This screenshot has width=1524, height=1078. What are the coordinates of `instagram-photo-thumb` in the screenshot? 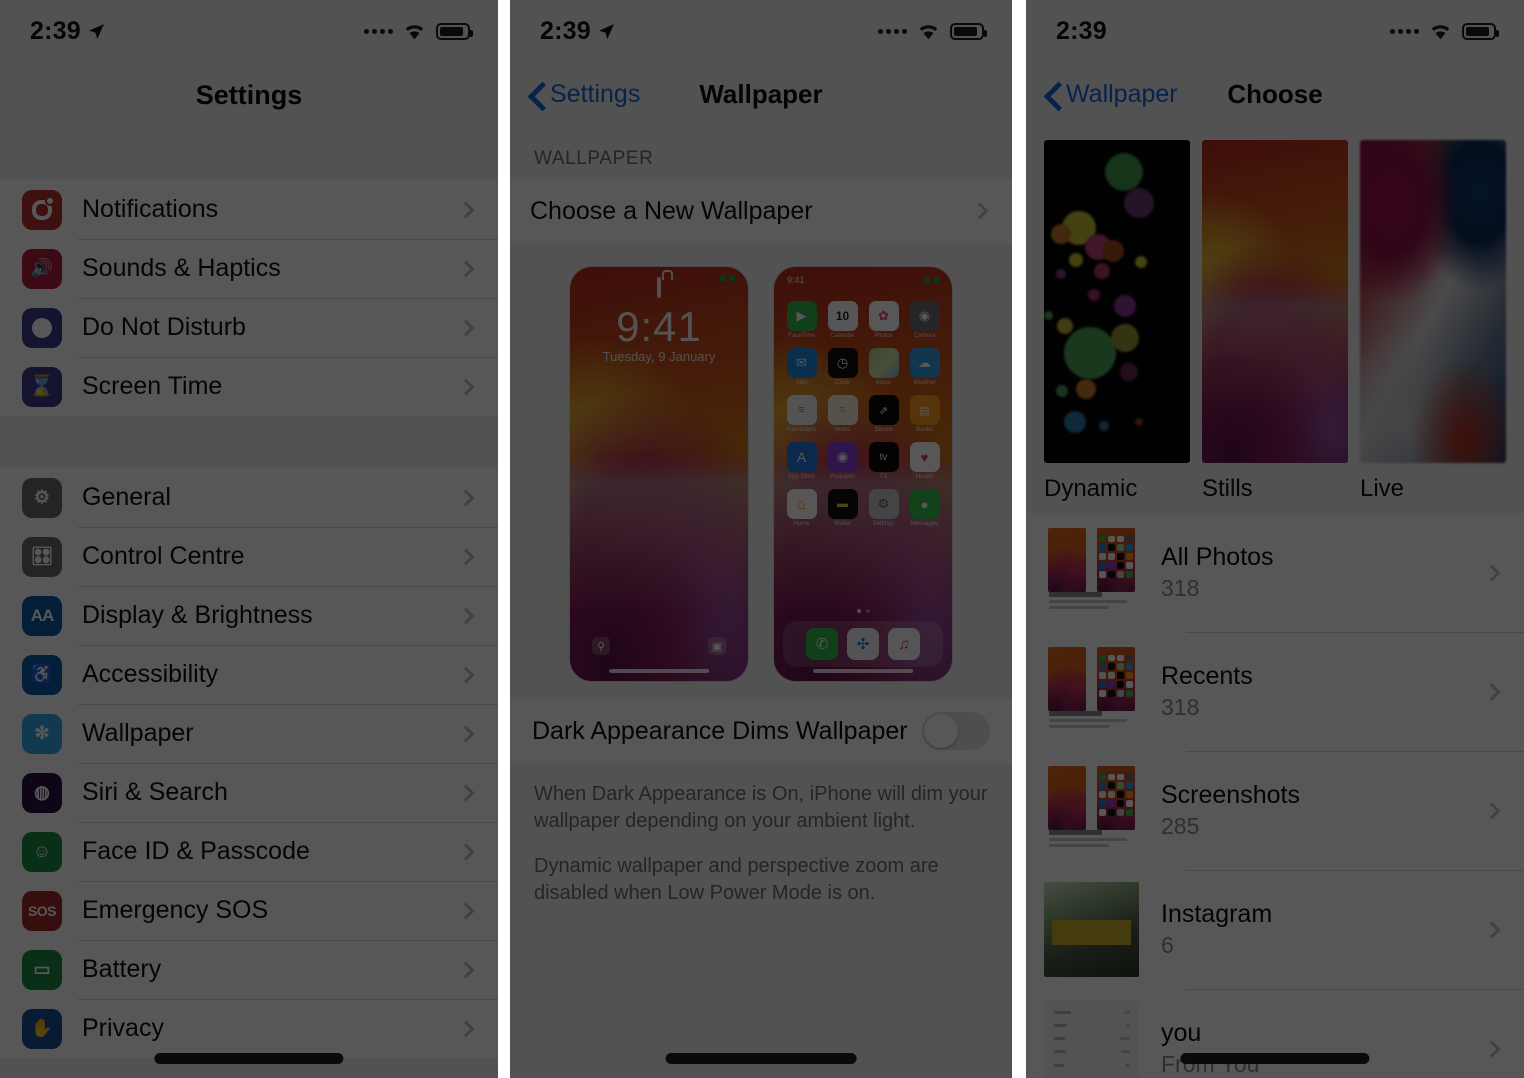 It's located at (1091, 929).